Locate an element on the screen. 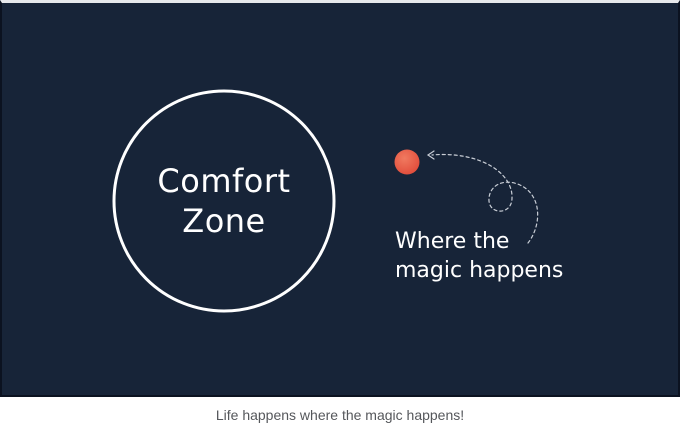 The image size is (680, 427). comfort-zone-label: Comfort Zone is located at coordinates (224, 201).